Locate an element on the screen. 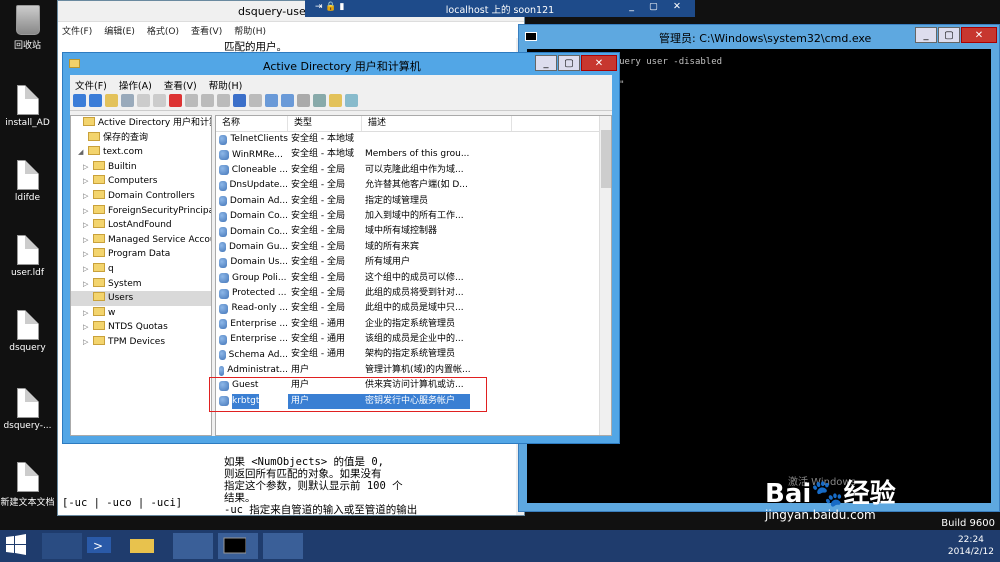  start-button is located at coordinates (24, 546).